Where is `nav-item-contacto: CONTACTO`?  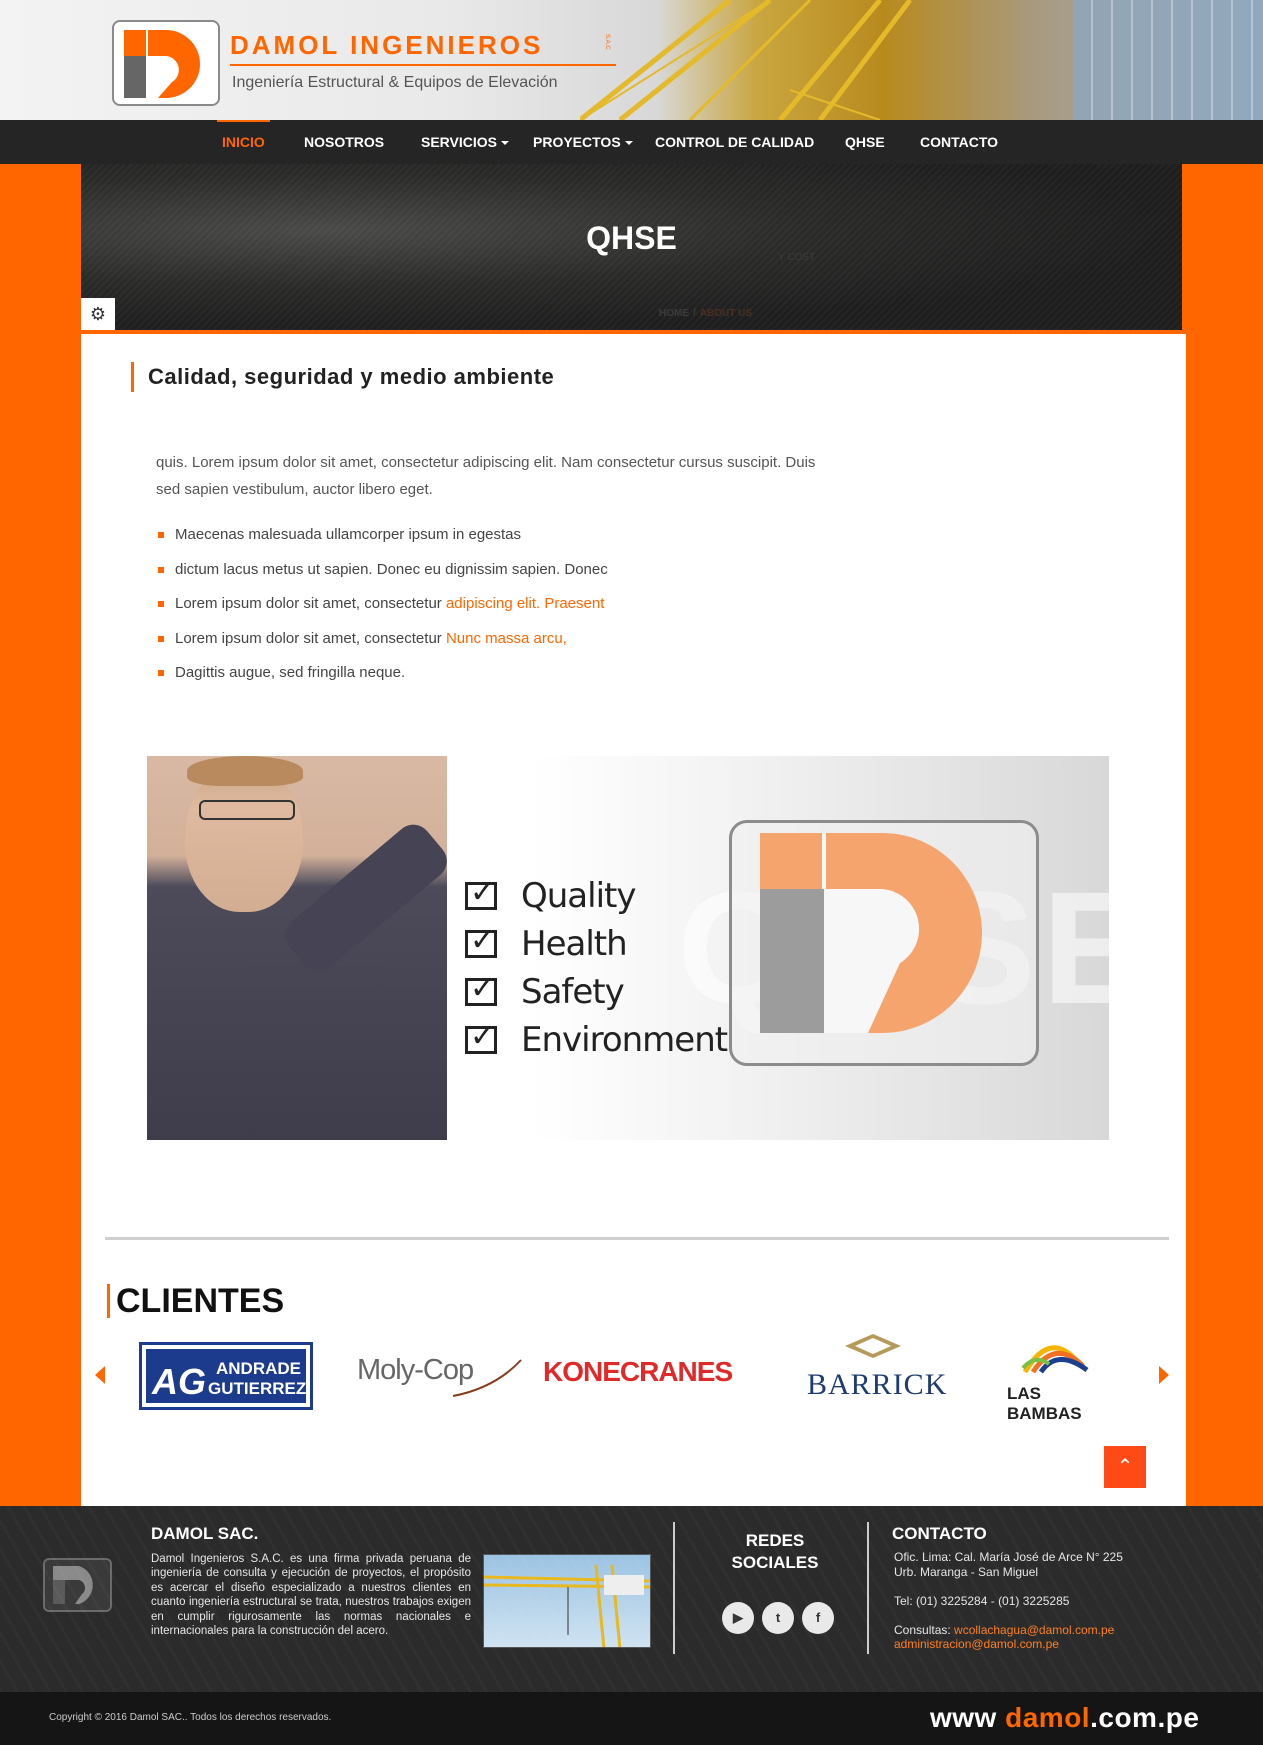 nav-item-contacto: CONTACTO is located at coordinates (959, 142).